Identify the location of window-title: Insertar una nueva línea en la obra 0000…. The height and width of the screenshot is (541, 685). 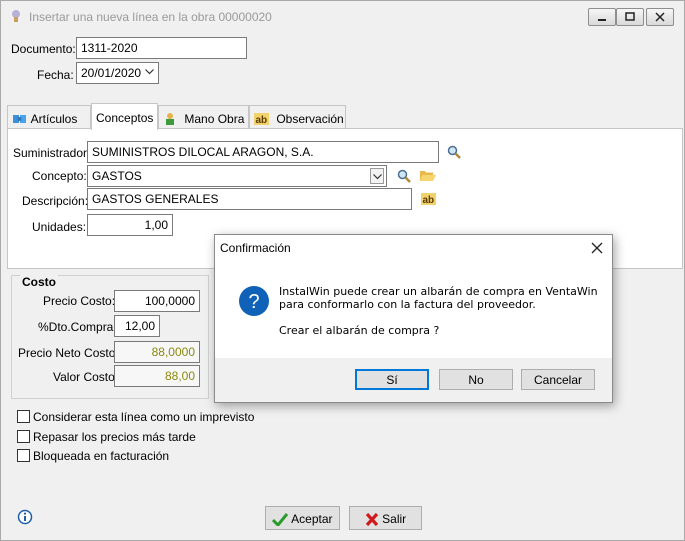
(150, 17).